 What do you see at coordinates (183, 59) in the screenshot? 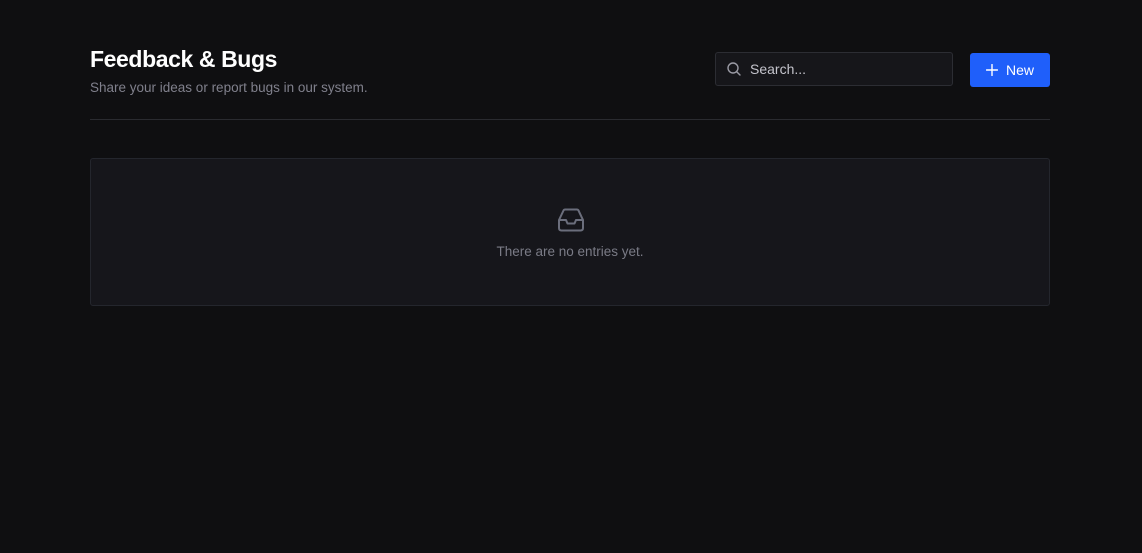
I see `page-title: Feedback & Bugs` at bounding box center [183, 59].